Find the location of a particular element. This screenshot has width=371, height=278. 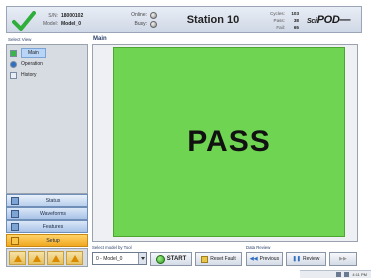

chevron-down-icon is located at coordinates (142, 258).